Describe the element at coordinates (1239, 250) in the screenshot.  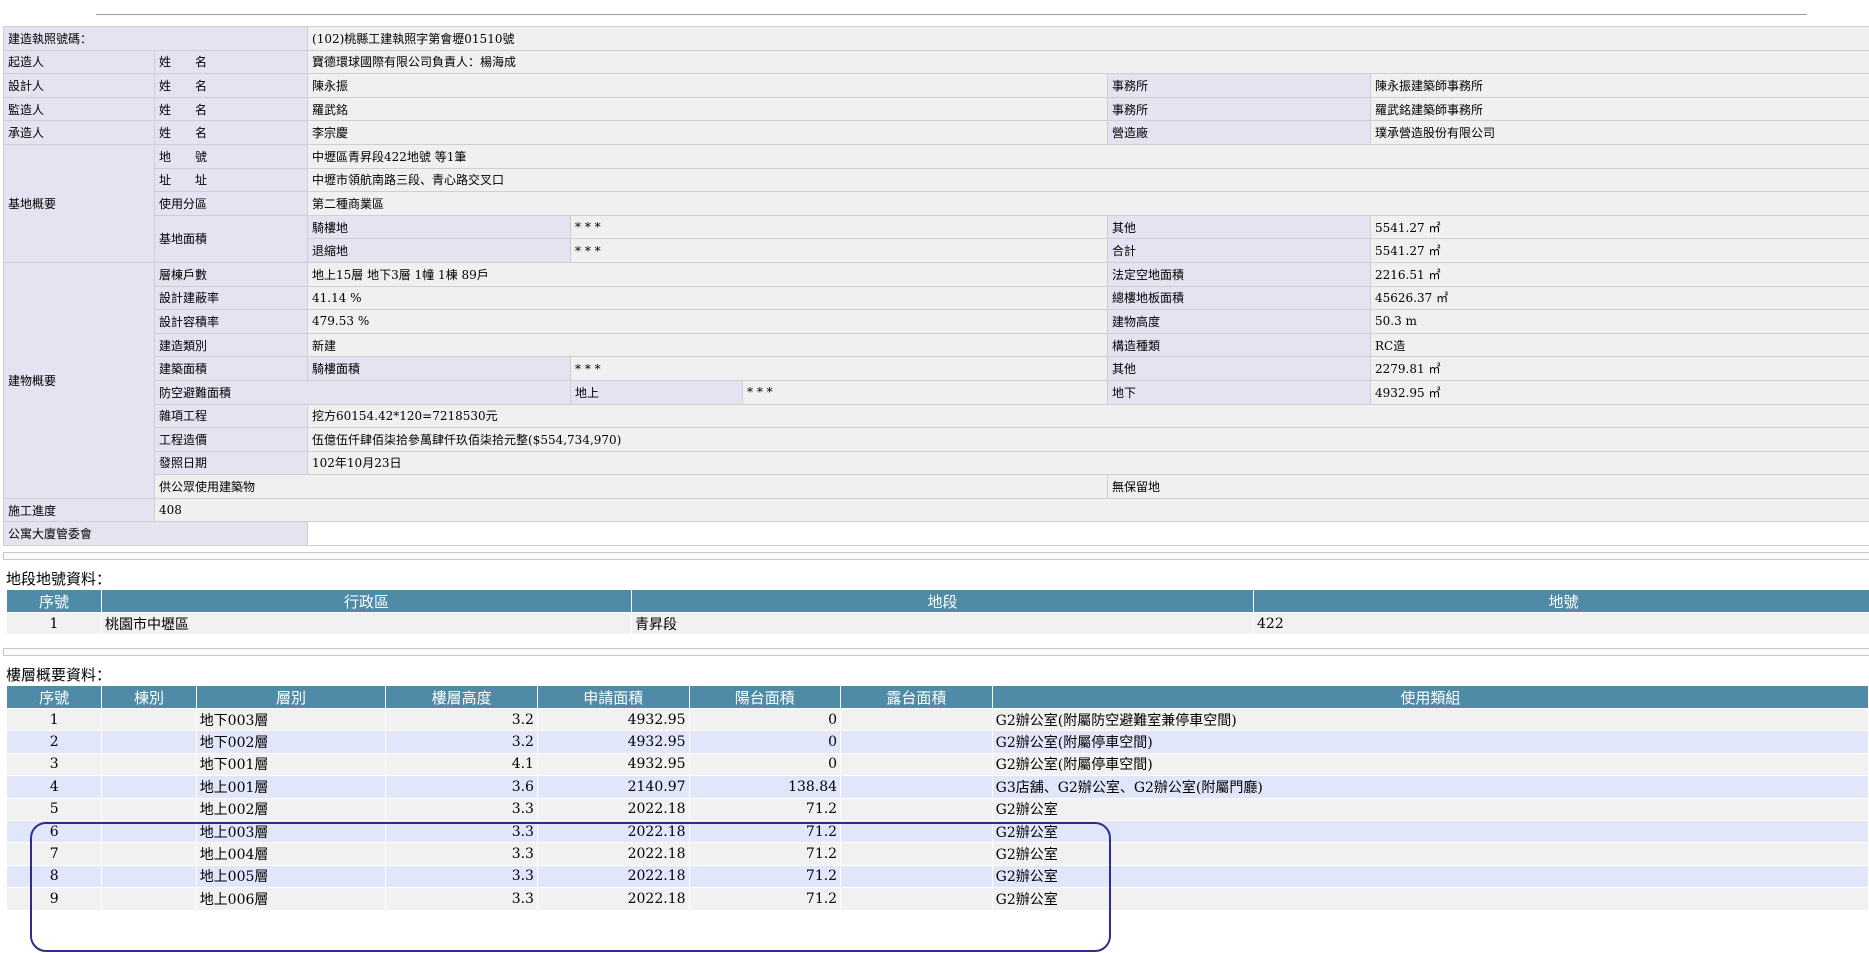
I see `site-total-label: 合計` at that location.